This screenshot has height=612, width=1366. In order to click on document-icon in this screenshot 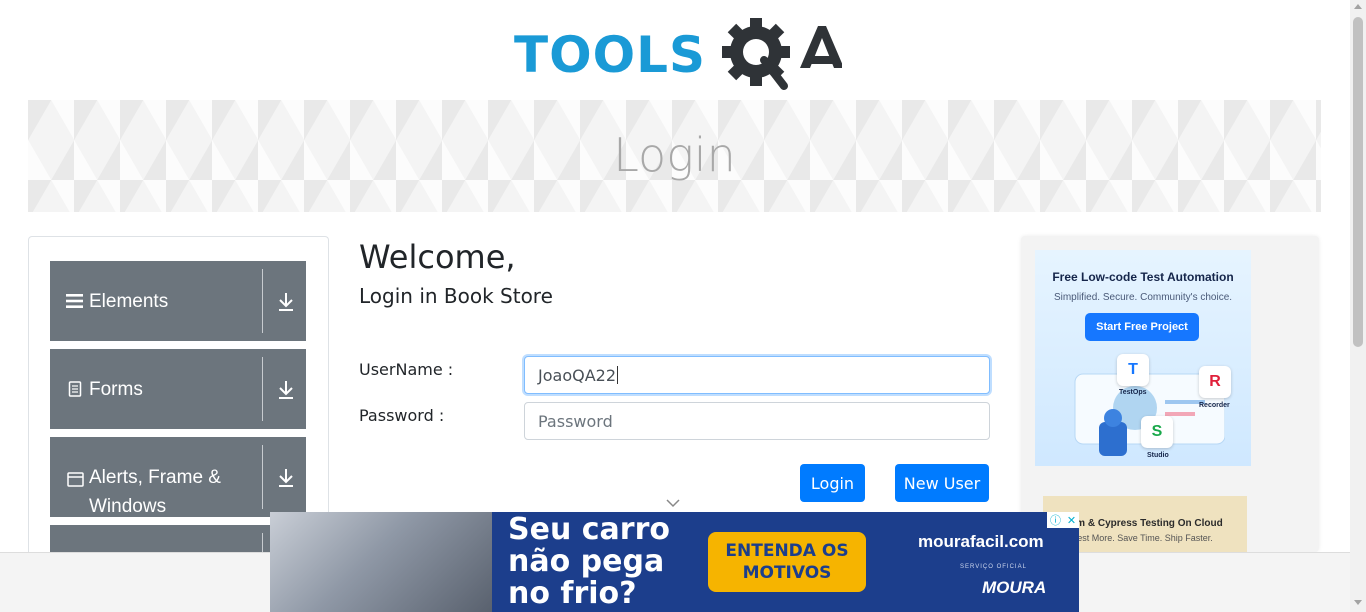, I will do `click(75, 389)`.